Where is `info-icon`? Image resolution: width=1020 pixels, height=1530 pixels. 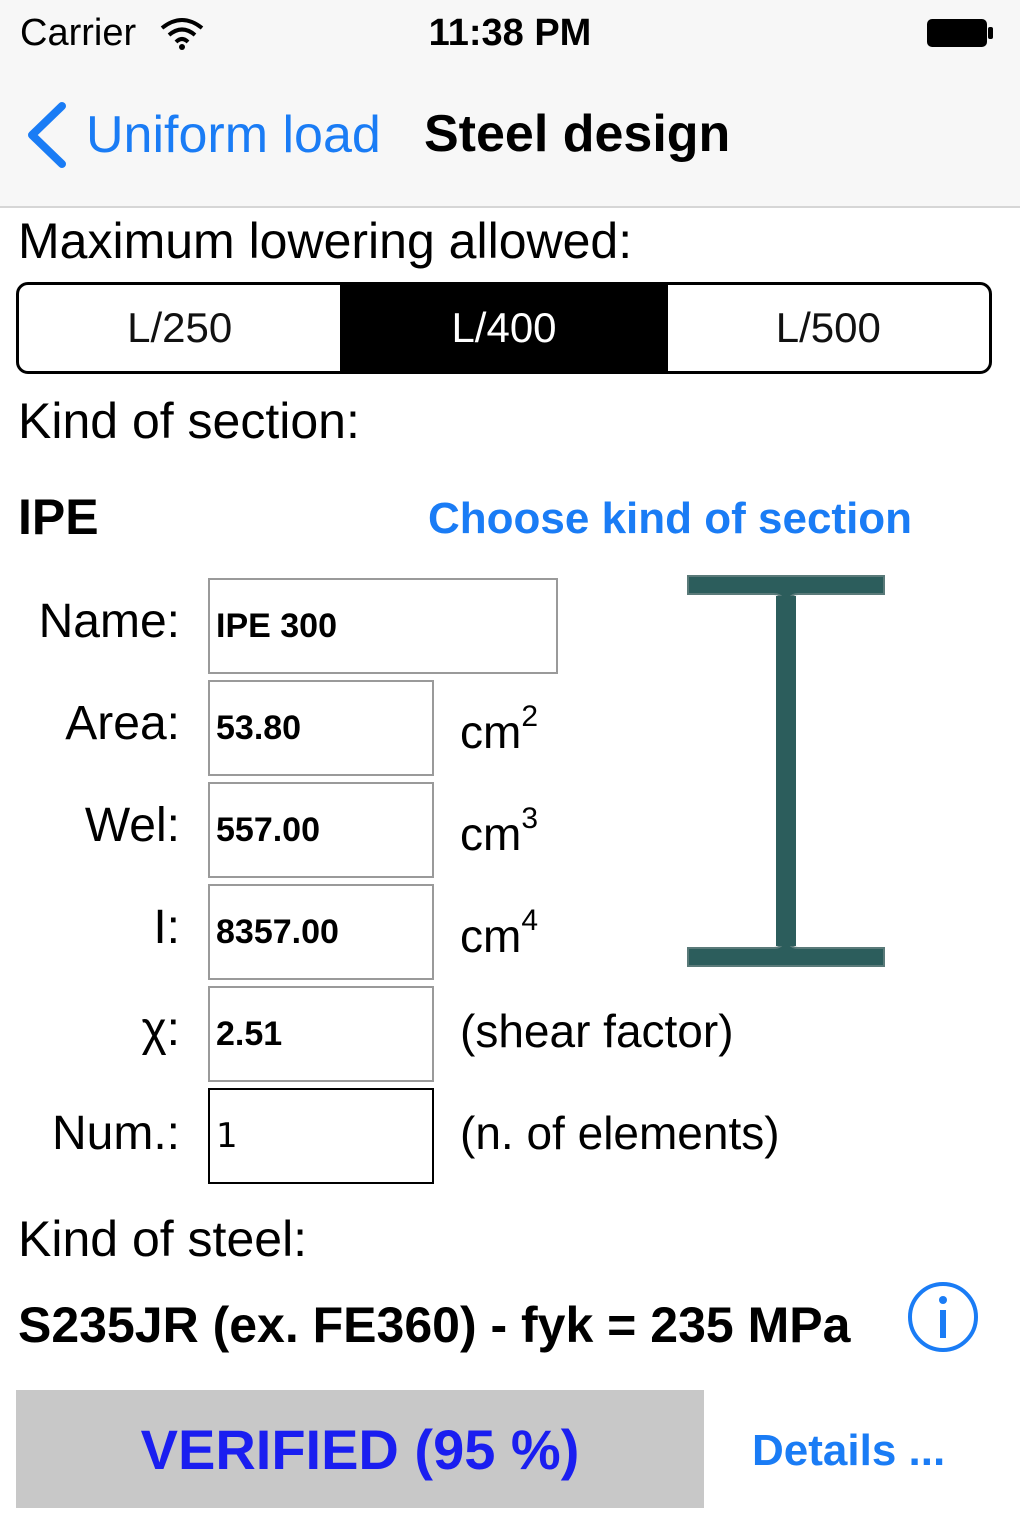 info-icon is located at coordinates (943, 1317).